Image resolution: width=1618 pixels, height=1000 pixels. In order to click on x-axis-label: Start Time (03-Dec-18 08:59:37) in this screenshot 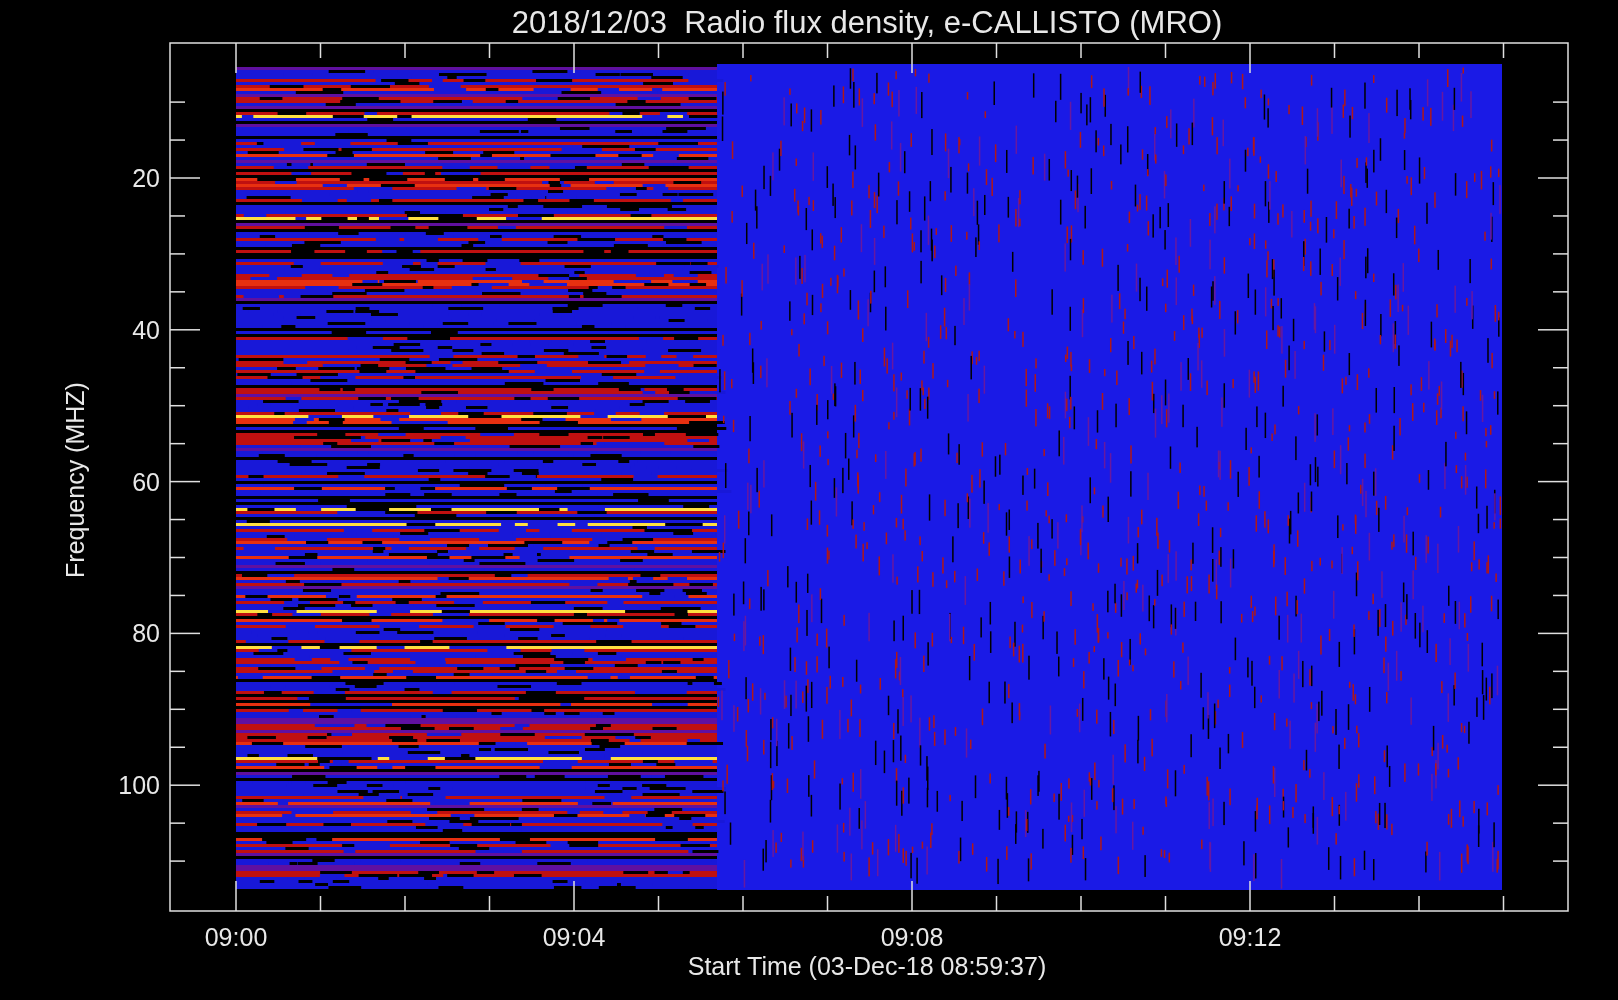, I will do `click(867, 966)`.